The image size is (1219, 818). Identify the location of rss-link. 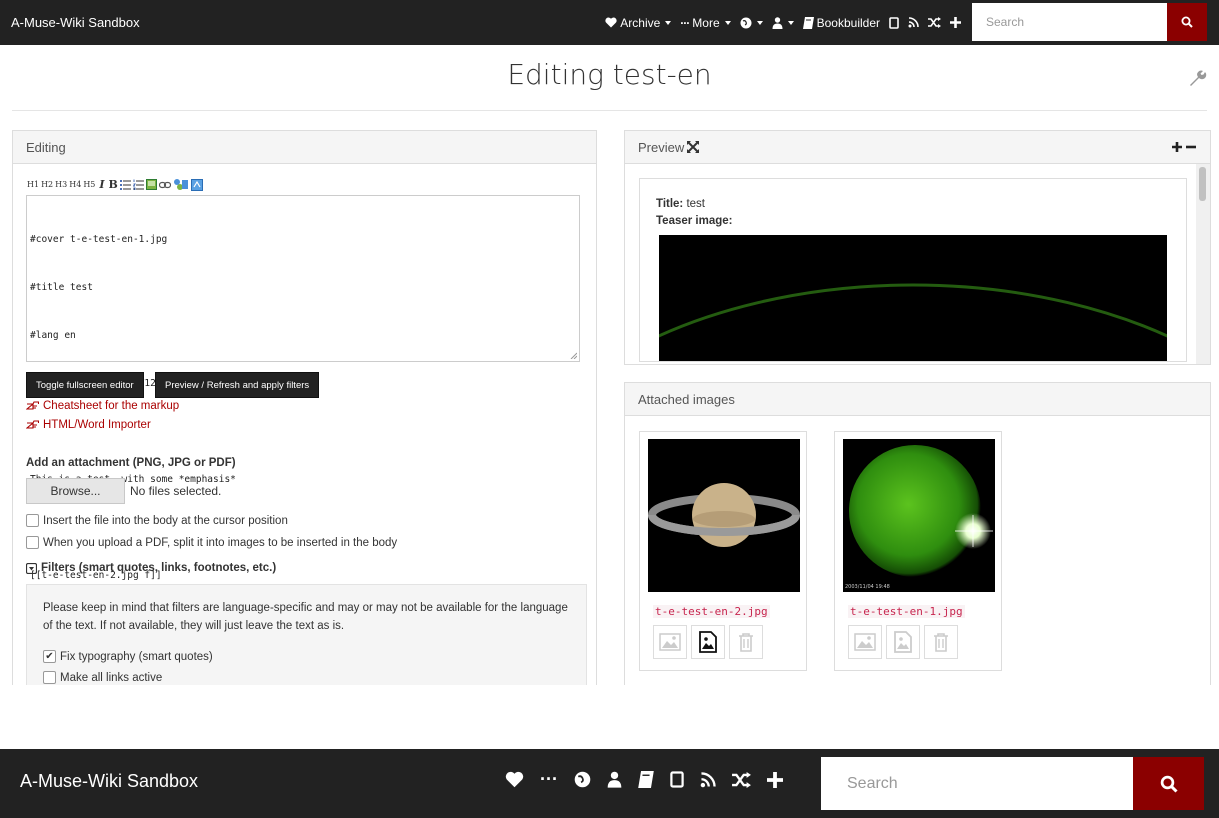
(913, 22).